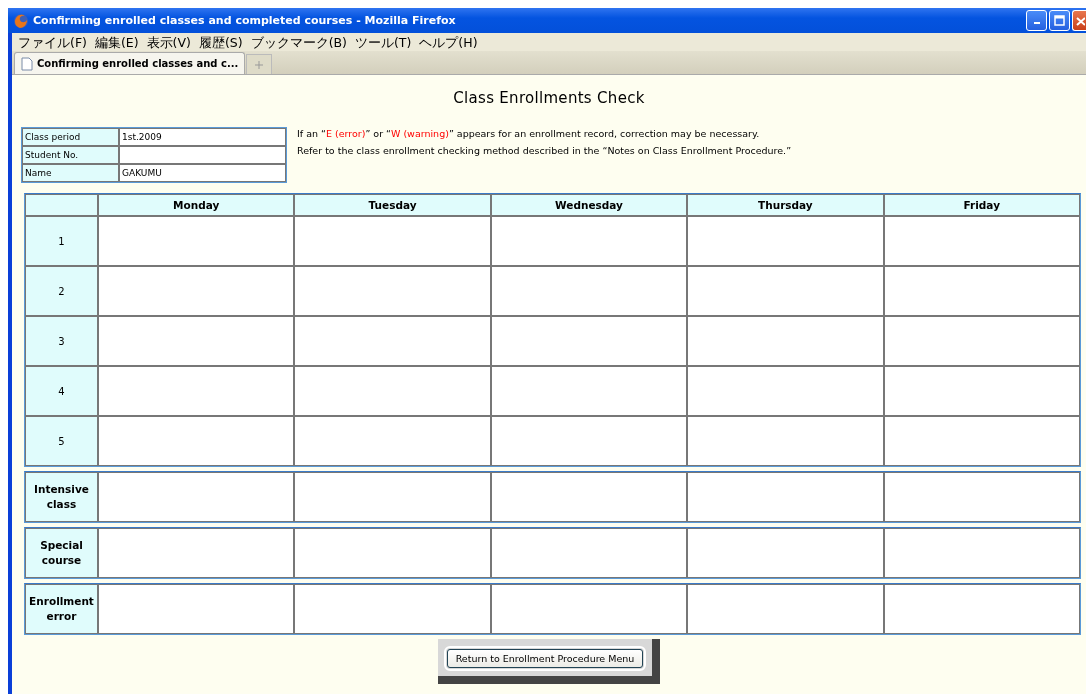  Describe the element at coordinates (168, 42) in the screenshot. I see `menu-item: 表示(V)` at that location.